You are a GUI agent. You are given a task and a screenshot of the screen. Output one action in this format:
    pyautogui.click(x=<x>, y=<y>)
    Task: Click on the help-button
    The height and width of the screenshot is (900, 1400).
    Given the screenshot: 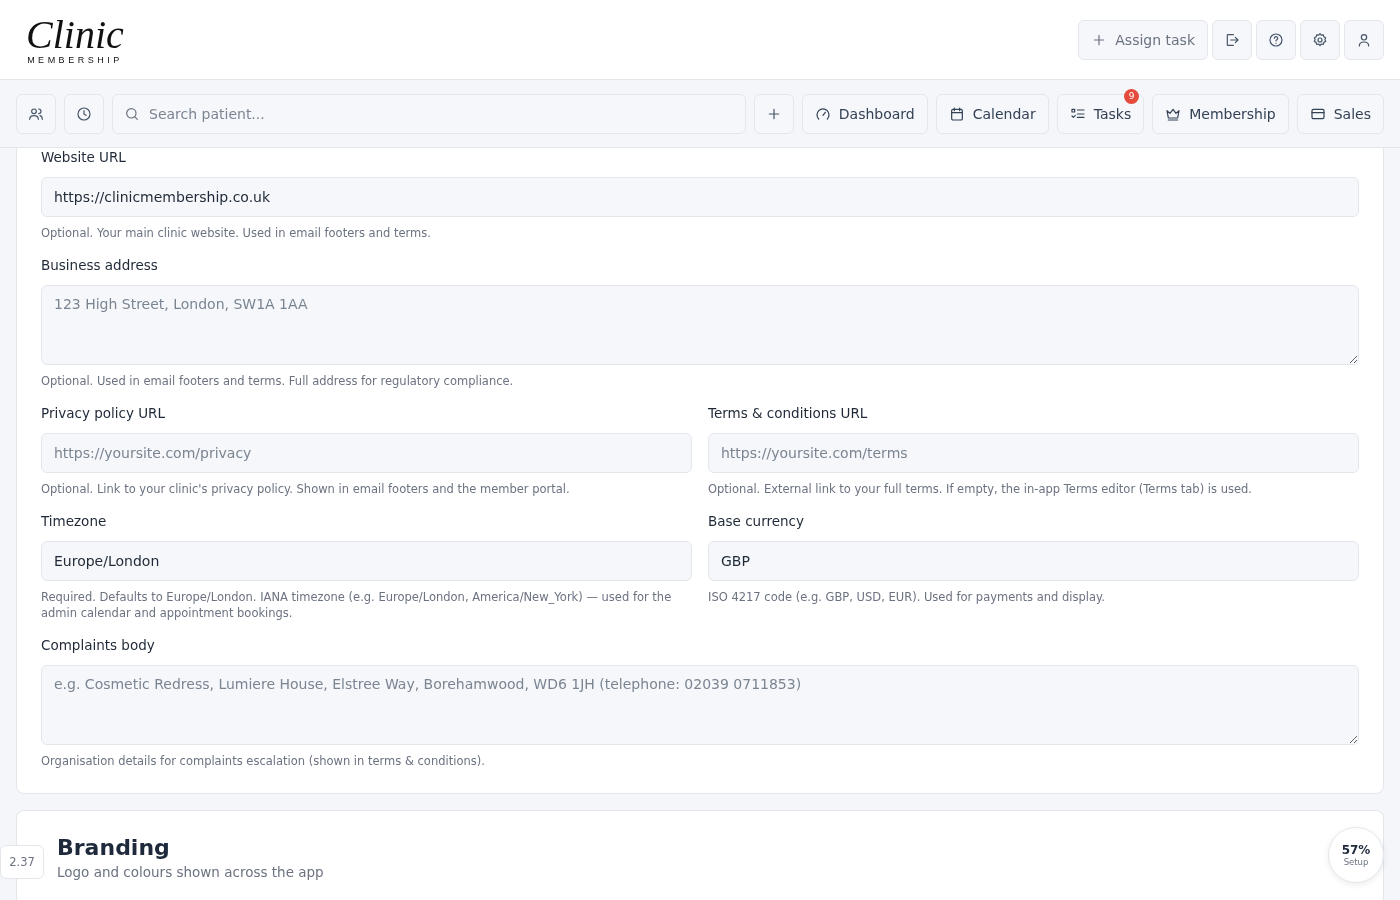 What is the action you would take?
    pyautogui.click(x=1276, y=39)
    